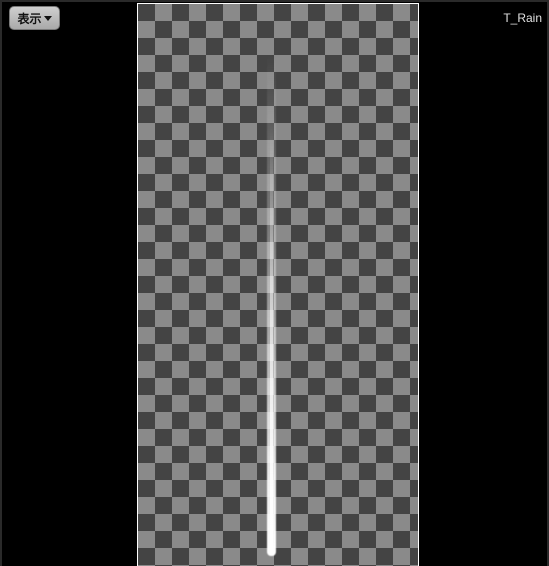  Describe the element at coordinates (522, 18) in the screenshot. I see `texture-name-label: T_Rain` at that location.